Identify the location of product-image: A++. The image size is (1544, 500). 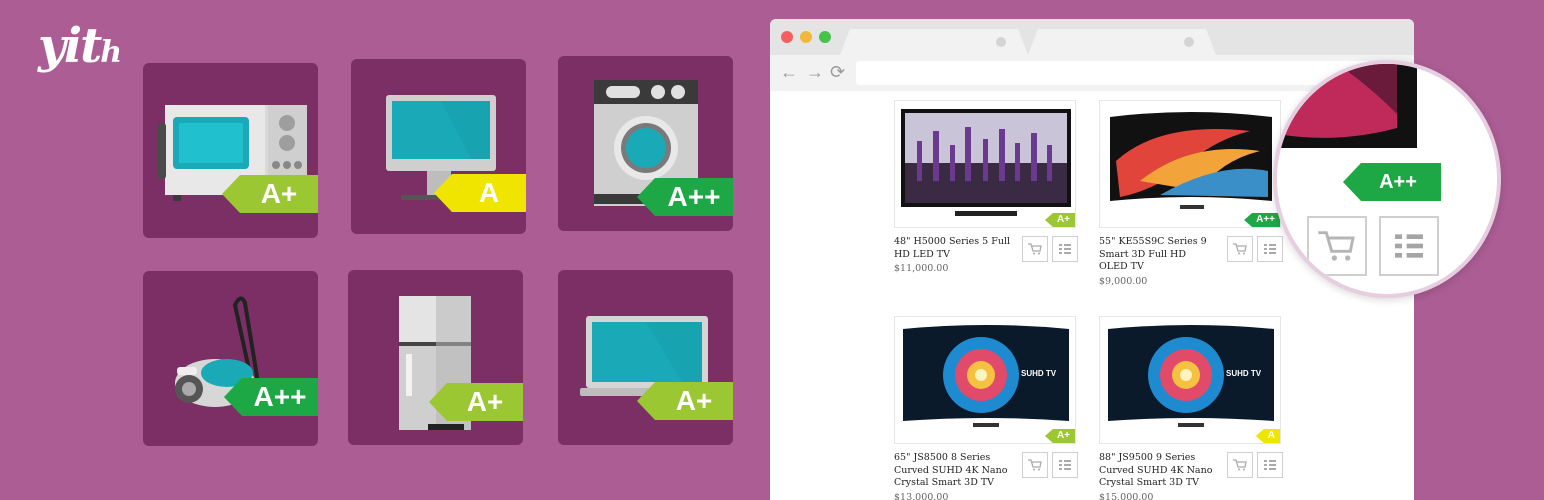
(1190, 164).